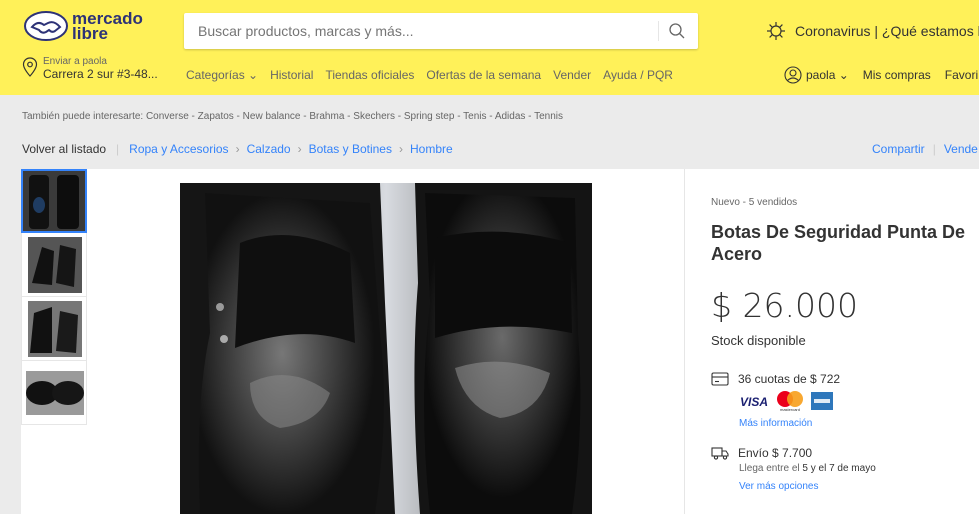  Describe the element at coordinates (771, 468) in the screenshot. I see `arrive-prefix: Llega entre el` at that location.